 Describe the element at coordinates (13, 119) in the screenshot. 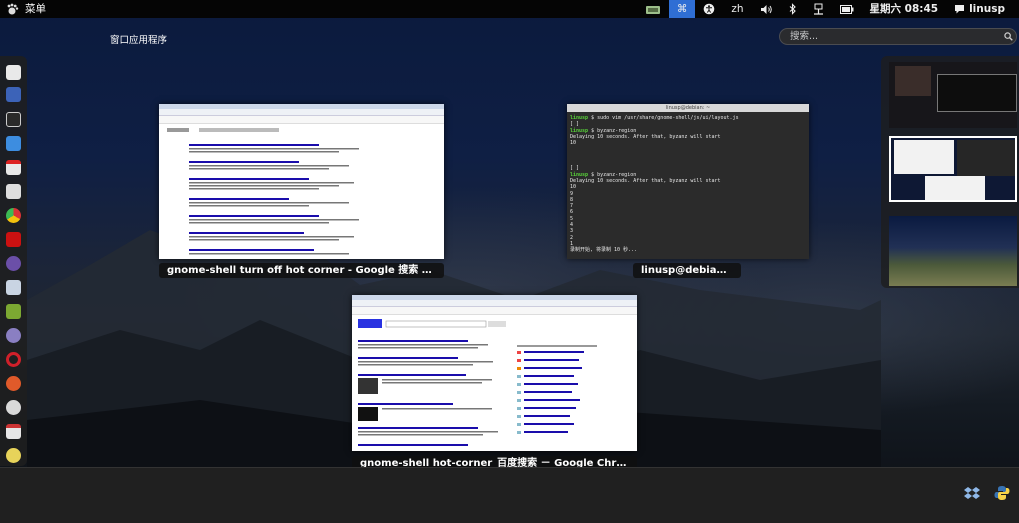

I see `terminal-icon` at that location.